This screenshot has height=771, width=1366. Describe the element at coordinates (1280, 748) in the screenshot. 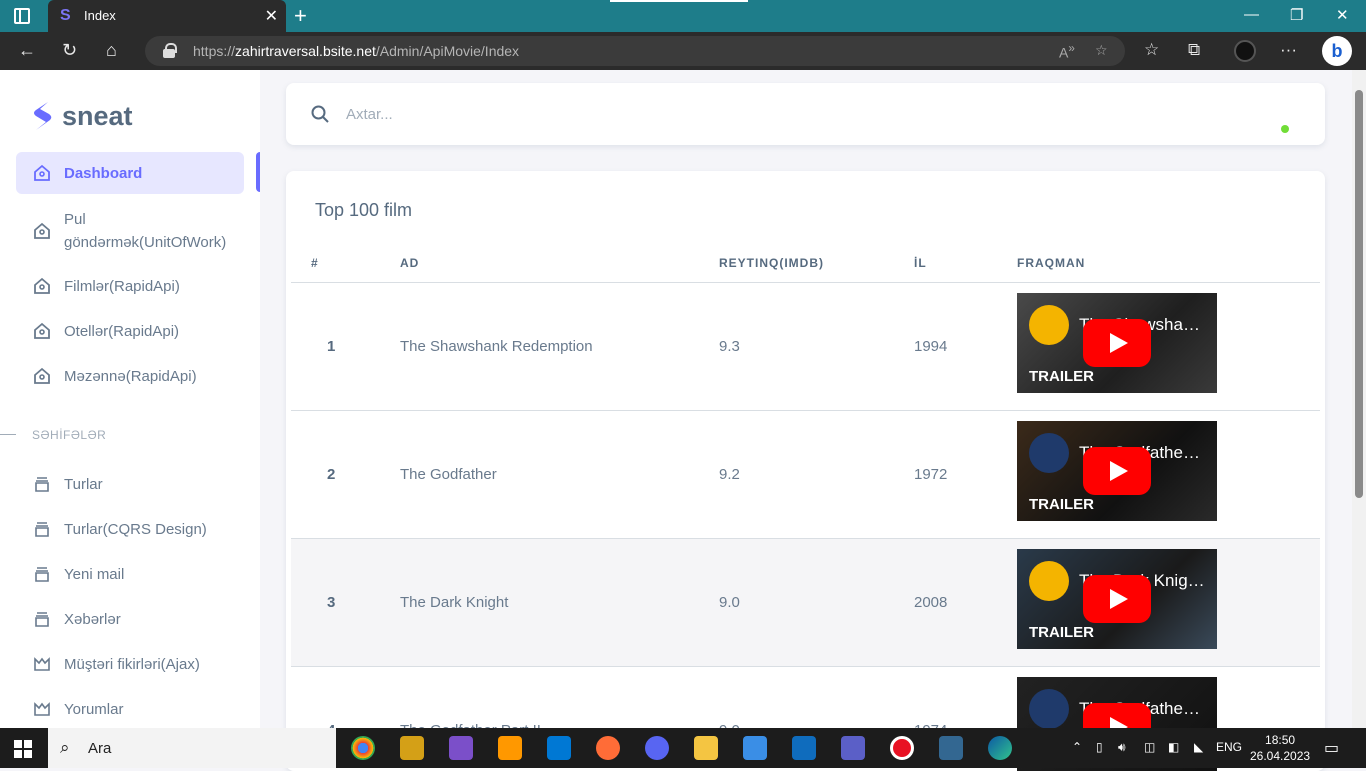

I see `system-clock: 18:50 26.04.2023` at that location.